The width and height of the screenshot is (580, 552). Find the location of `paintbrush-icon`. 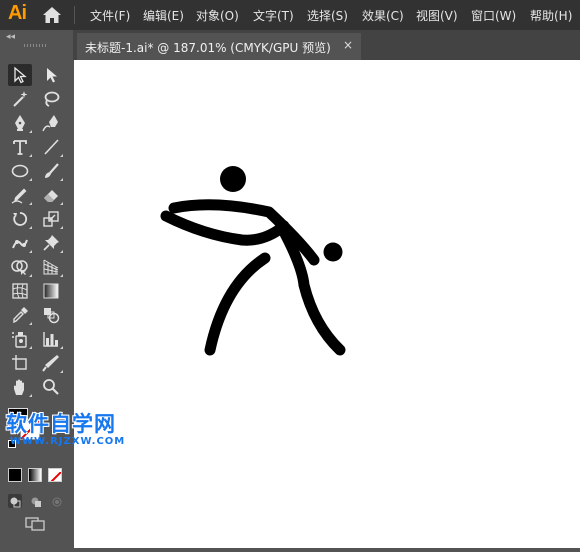

paintbrush-icon is located at coordinates (52, 170).